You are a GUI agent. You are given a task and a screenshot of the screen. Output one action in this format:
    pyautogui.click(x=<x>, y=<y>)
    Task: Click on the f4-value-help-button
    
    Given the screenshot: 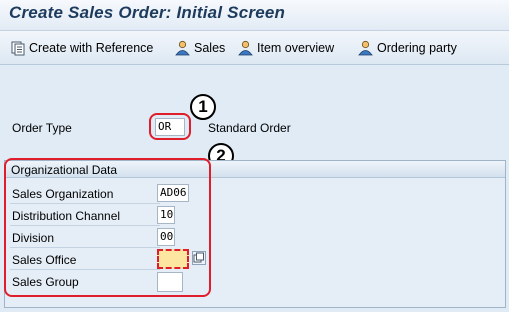 What is the action you would take?
    pyautogui.click(x=199, y=258)
    